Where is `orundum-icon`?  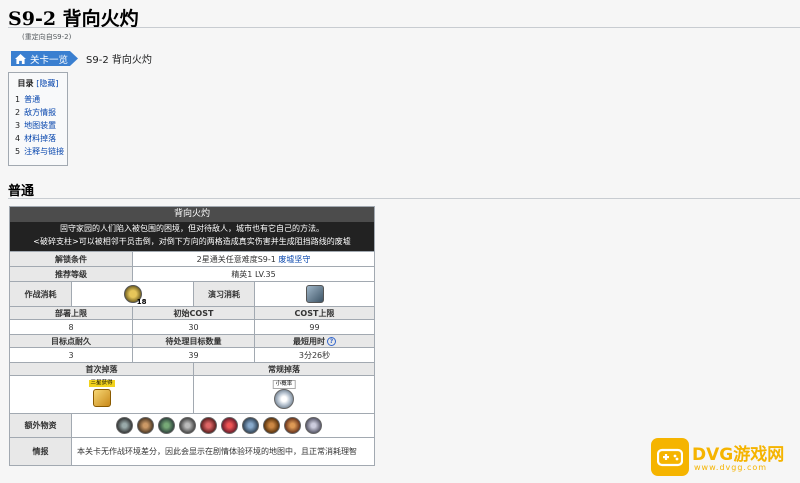
orundum-icon is located at coordinates (124, 425).